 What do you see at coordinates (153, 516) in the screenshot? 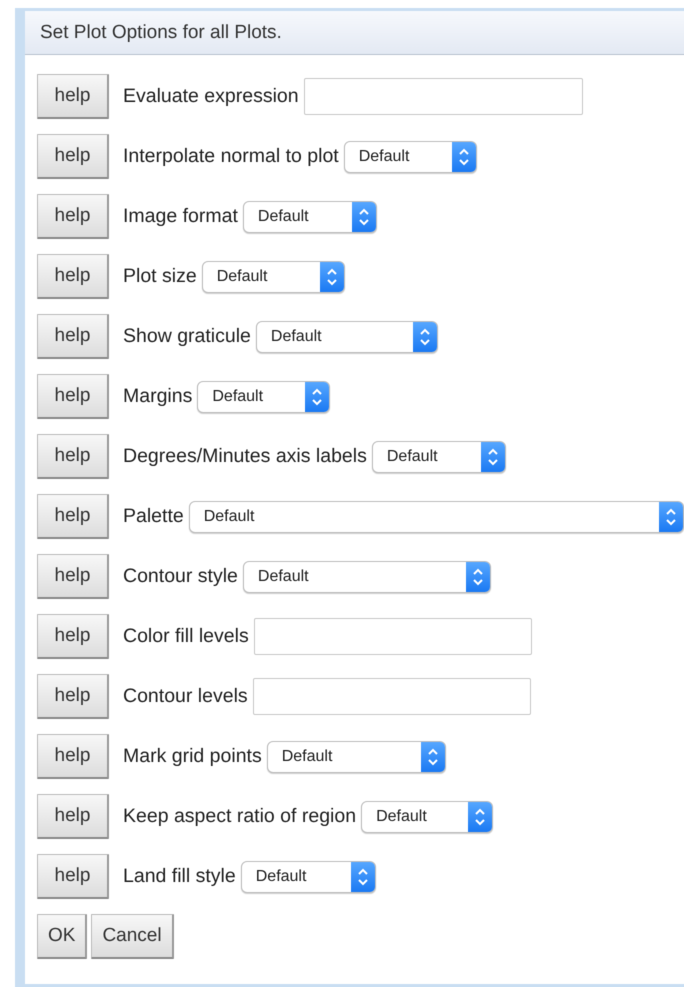
I see `option-label: Palette` at bounding box center [153, 516].